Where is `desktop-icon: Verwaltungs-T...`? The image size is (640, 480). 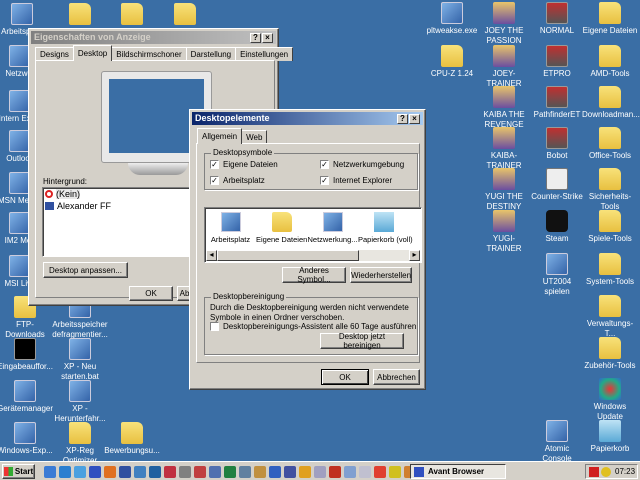 desktop-icon: Verwaltungs-T... is located at coordinates (610, 317).